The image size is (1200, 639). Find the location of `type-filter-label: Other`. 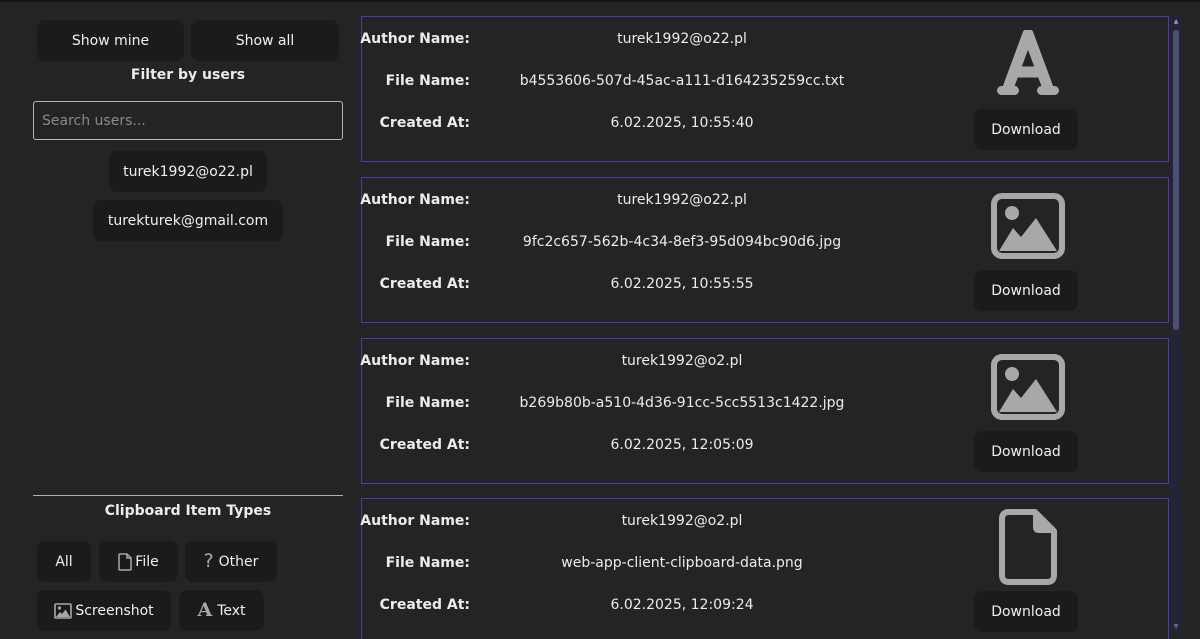

type-filter-label: Other is located at coordinates (238, 561).